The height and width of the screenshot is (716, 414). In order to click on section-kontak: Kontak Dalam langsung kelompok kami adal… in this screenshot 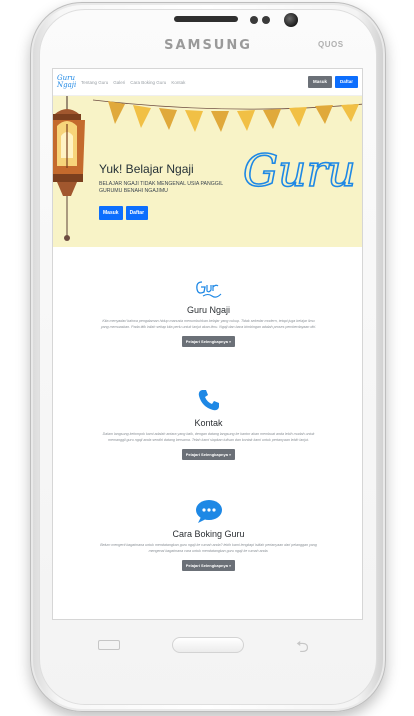, I will do `click(207, 424)`.